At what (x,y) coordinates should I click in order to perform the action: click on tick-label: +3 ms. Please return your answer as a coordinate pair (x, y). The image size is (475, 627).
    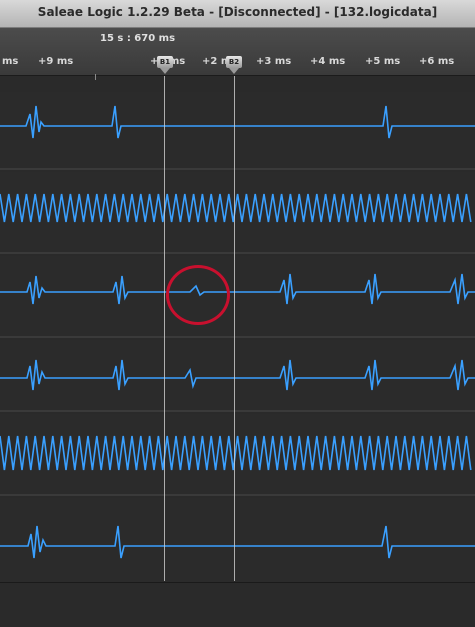
    Looking at the image, I should click on (274, 61).